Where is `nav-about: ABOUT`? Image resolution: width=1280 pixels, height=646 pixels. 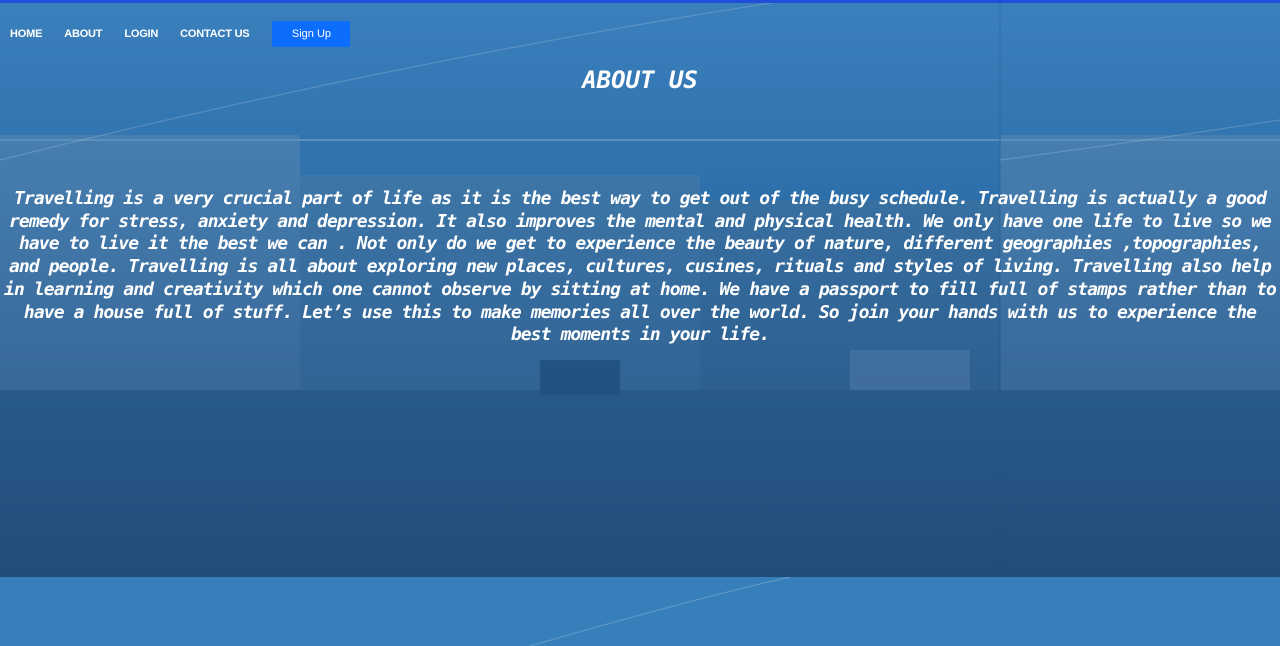
nav-about: ABOUT is located at coordinates (83, 34).